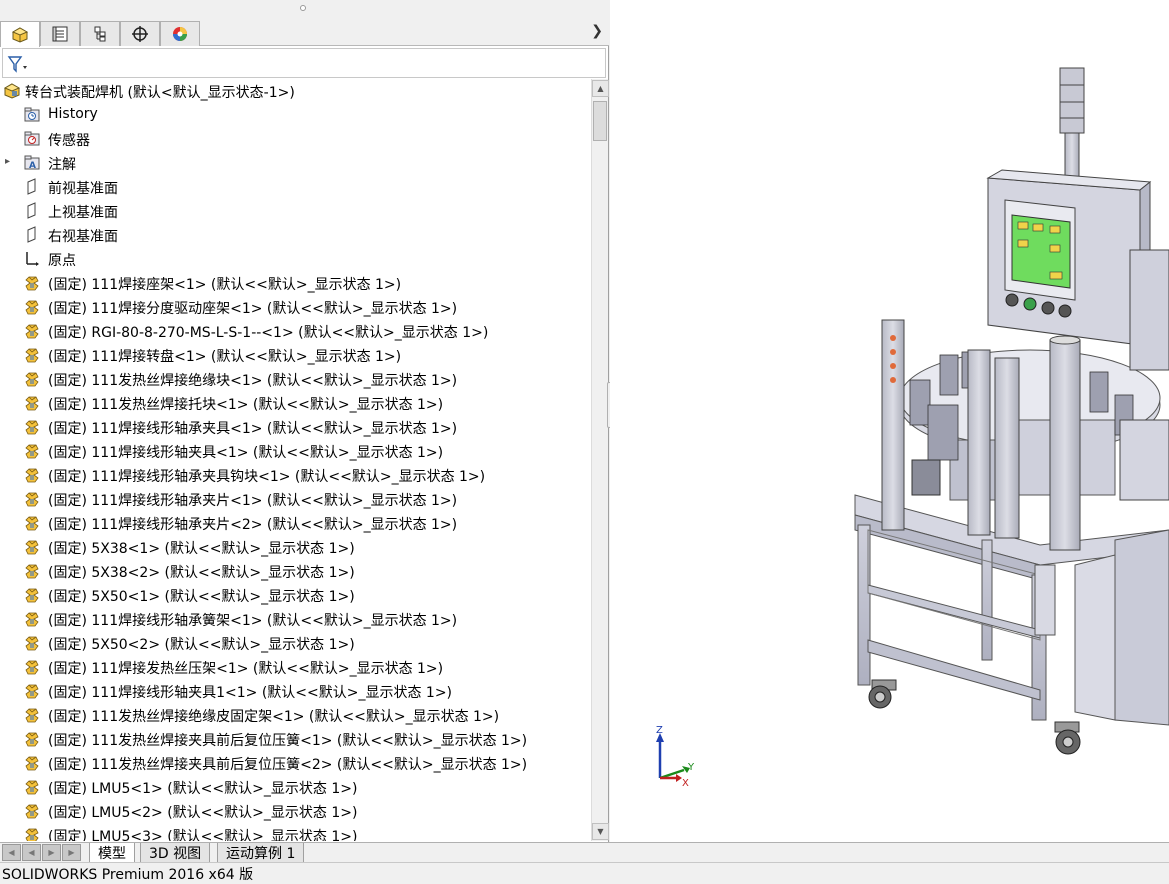 The height and width of the screenshot is (884, 1169). Describe the element at coordinates (112, 853) in the screenshot. I see `tab-model: 模型` at that location.